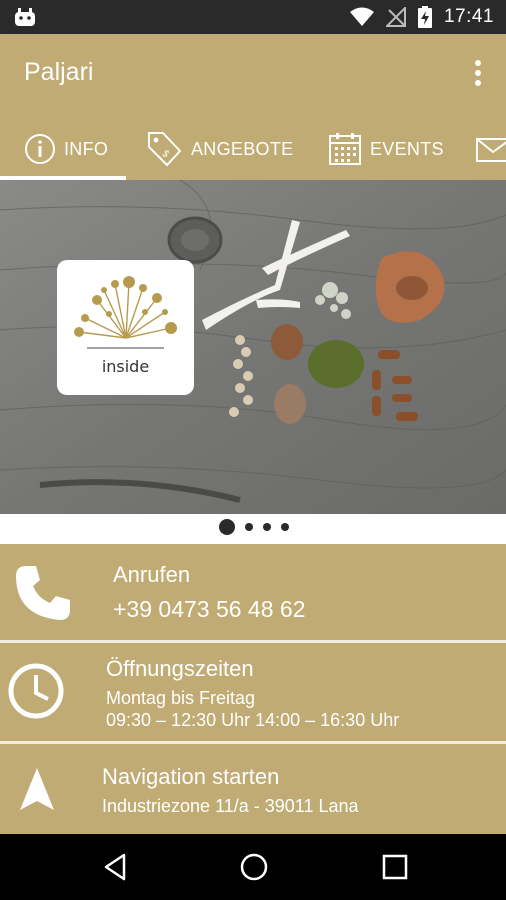 The width and height of the screenshot is (506, 900). I want to click on calendar-icon, so click(345, 149).